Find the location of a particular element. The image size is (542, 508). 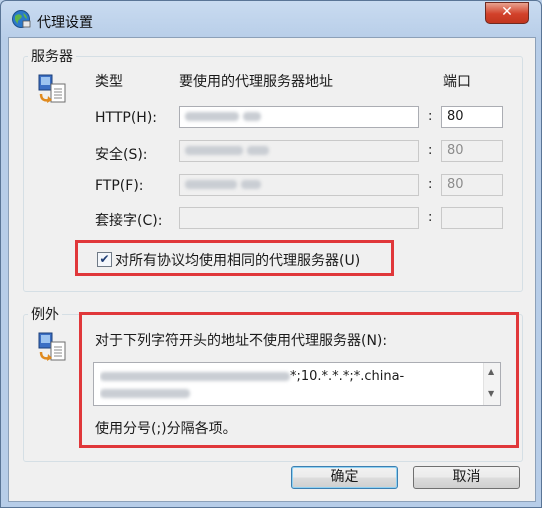

exceptions-document-icon is located at coordinates (52, 346).